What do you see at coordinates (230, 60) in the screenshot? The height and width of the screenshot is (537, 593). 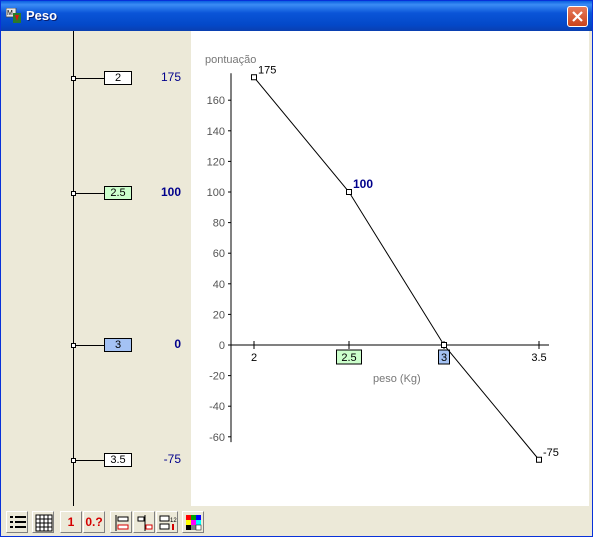 I see `y-axis-label: pontuação` at bounding box center [230, 60].